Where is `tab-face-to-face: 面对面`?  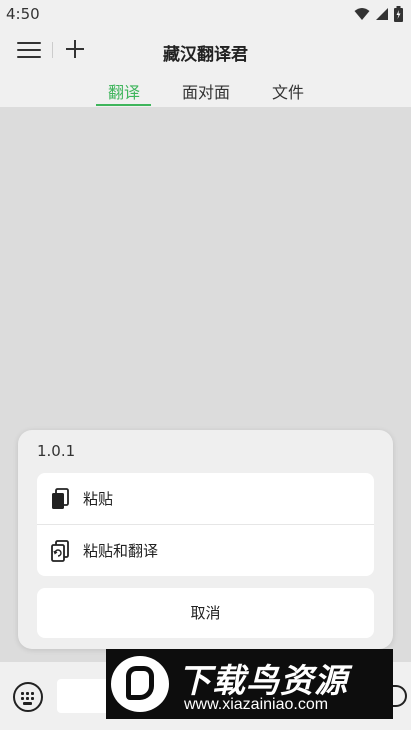
tab-face-to-face: 面对面 is located at coordinates (206, 91).